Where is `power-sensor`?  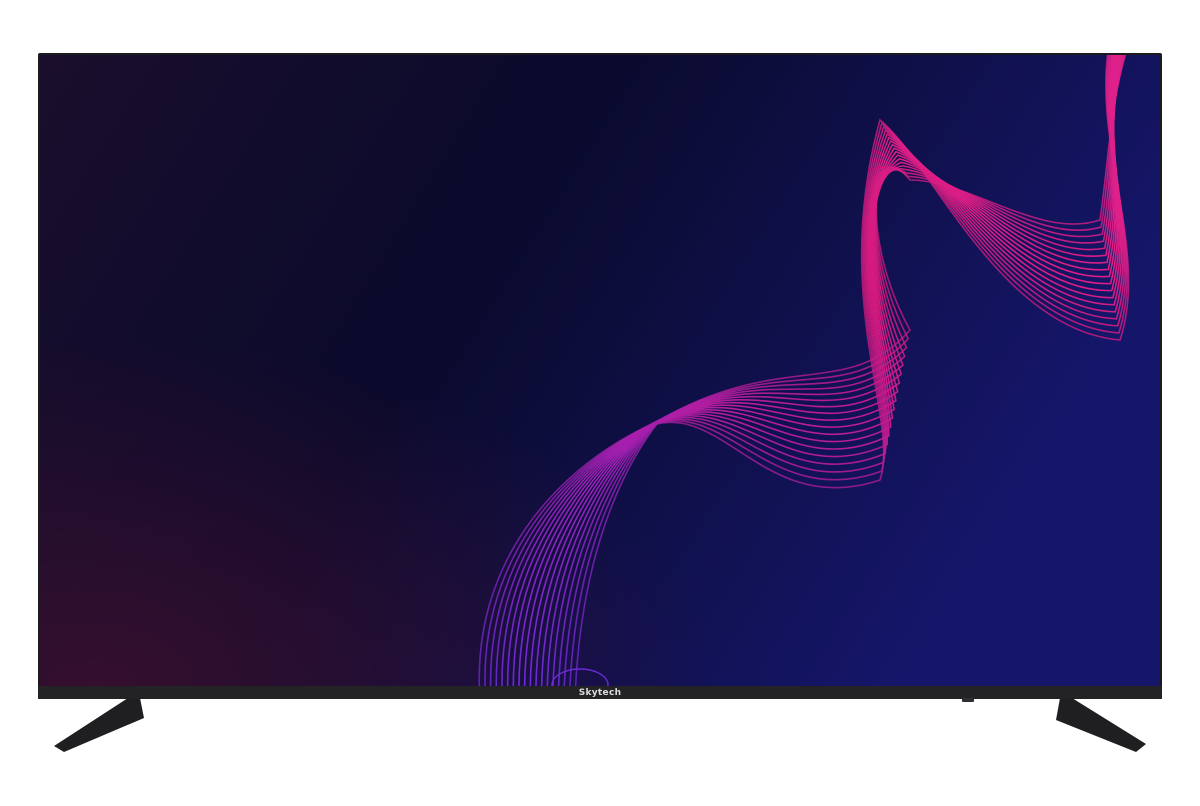 power-sensor is located at coordinates (968, 700).